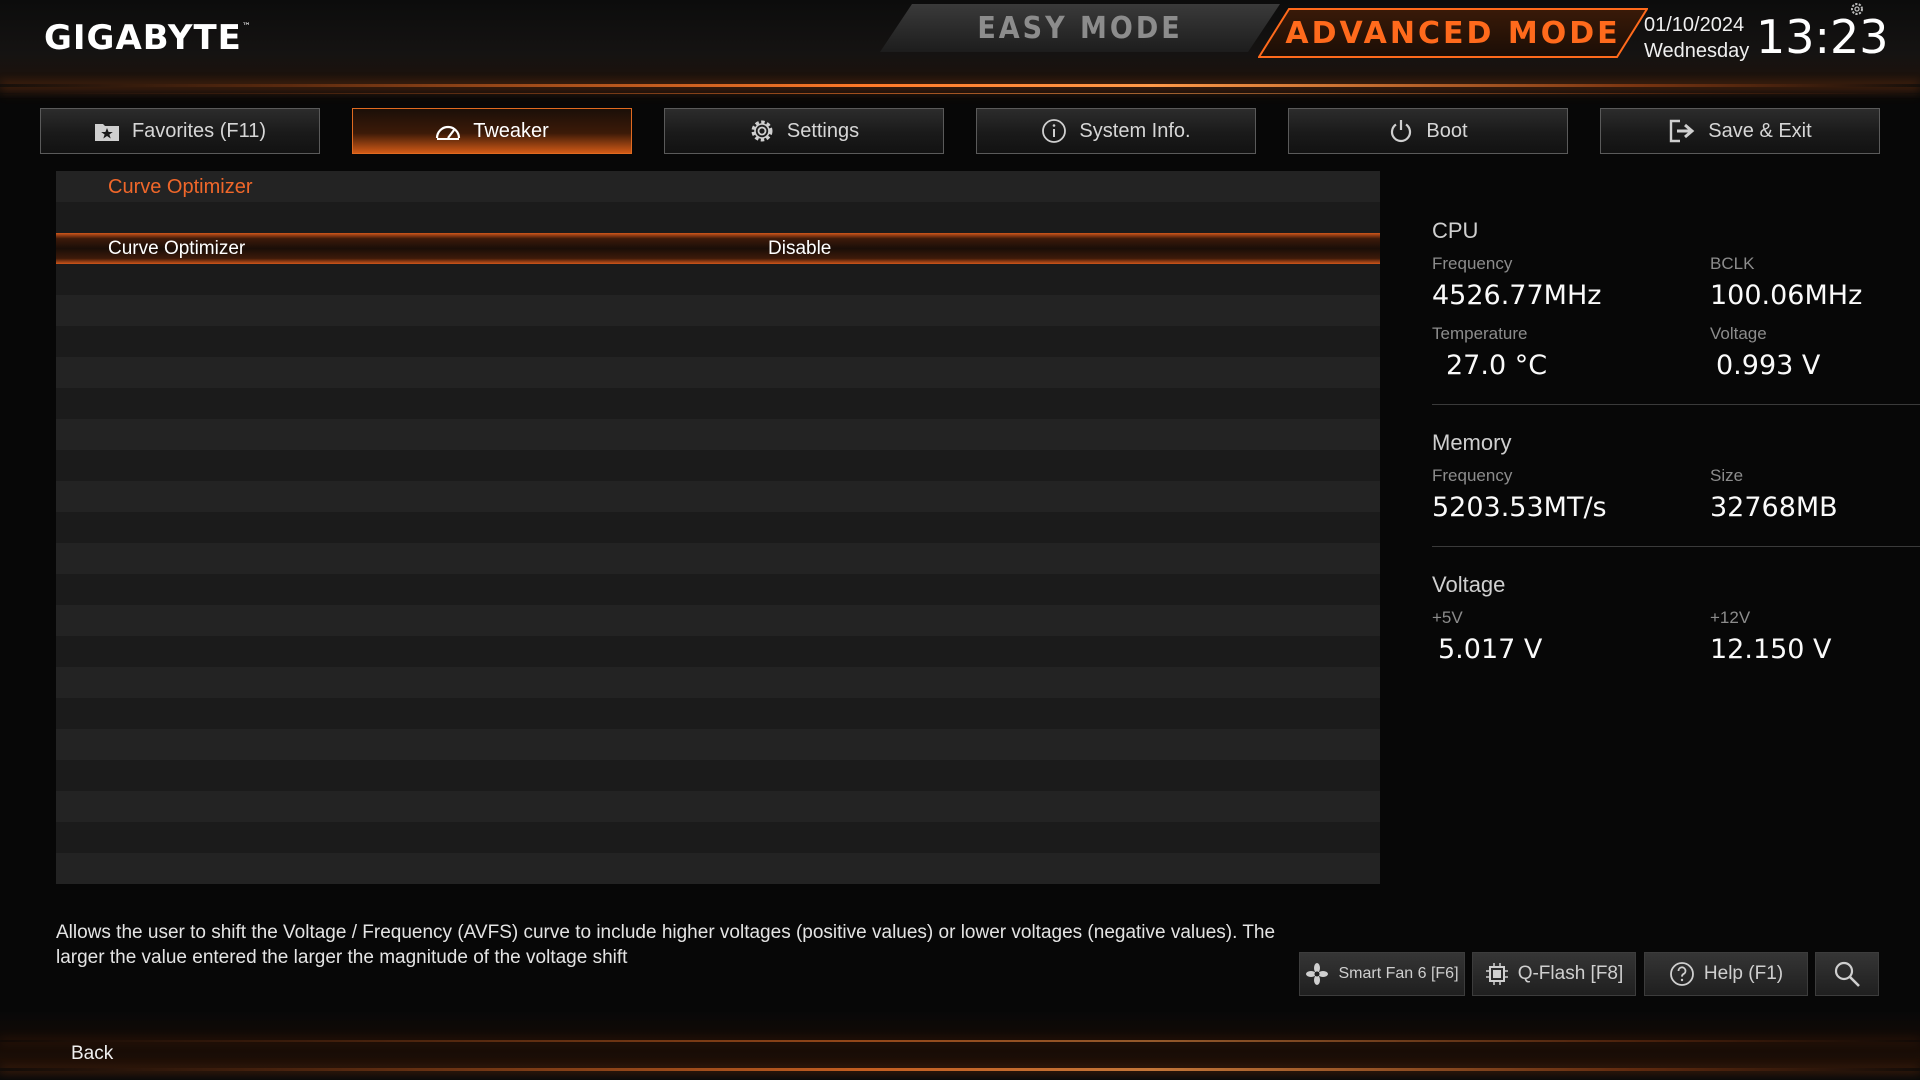  What do you see at coordinates (1682, 131) in the screenshot?
I see `exit-icon` at bounding box center [1682, 131].